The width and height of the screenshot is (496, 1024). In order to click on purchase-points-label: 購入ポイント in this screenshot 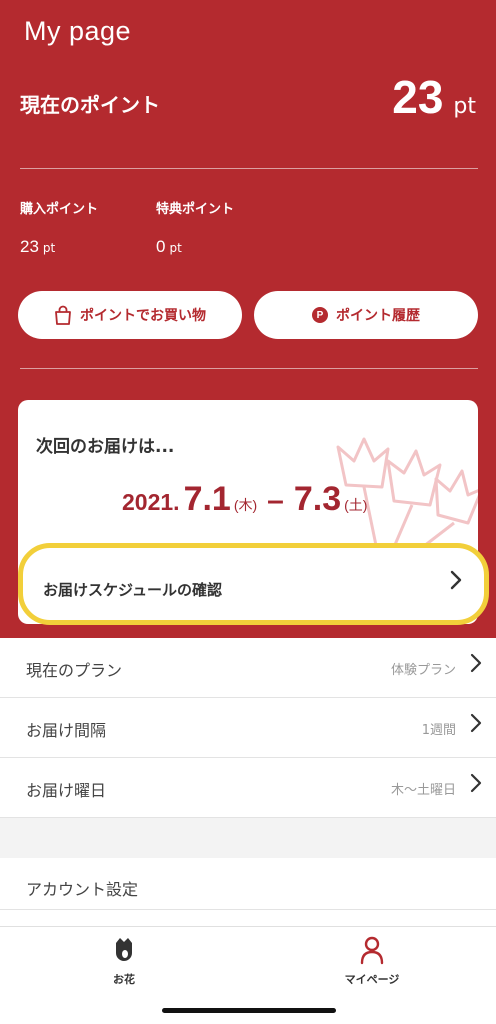, I will do `click(59, 209)`.